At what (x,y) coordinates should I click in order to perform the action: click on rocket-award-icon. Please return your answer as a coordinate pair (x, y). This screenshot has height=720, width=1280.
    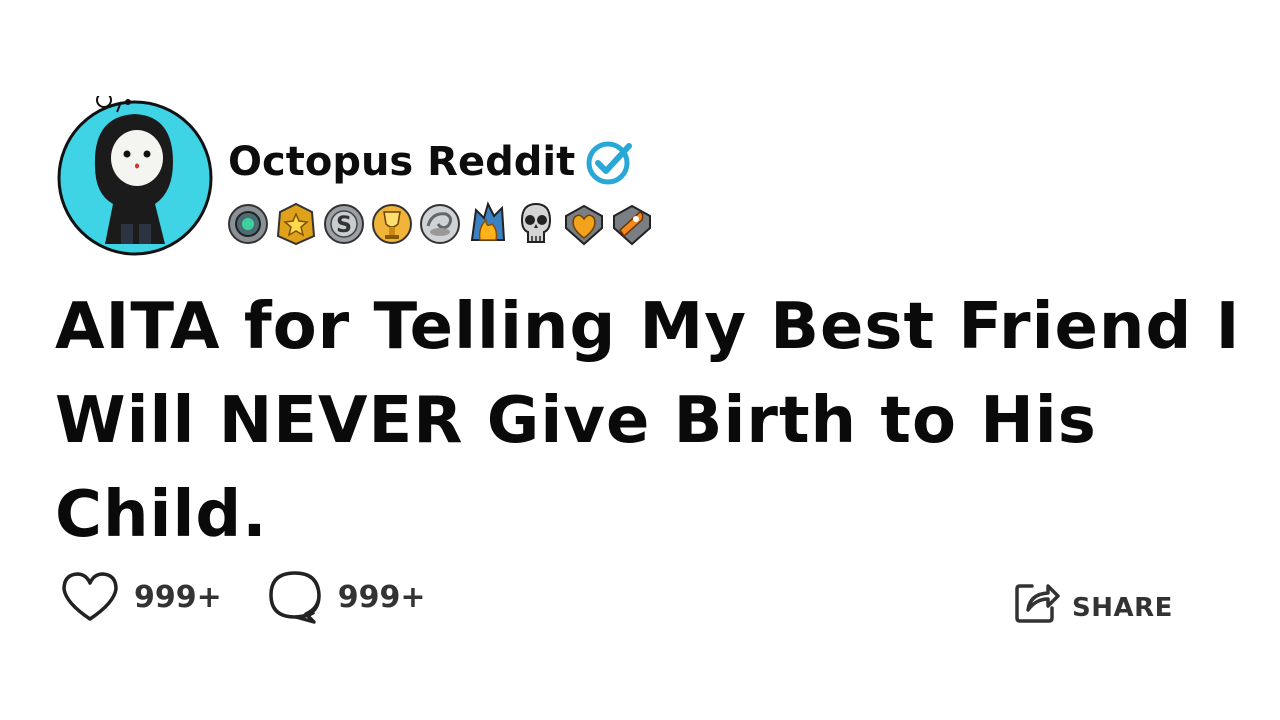
    Looking at the image, I should click on (632, 224).